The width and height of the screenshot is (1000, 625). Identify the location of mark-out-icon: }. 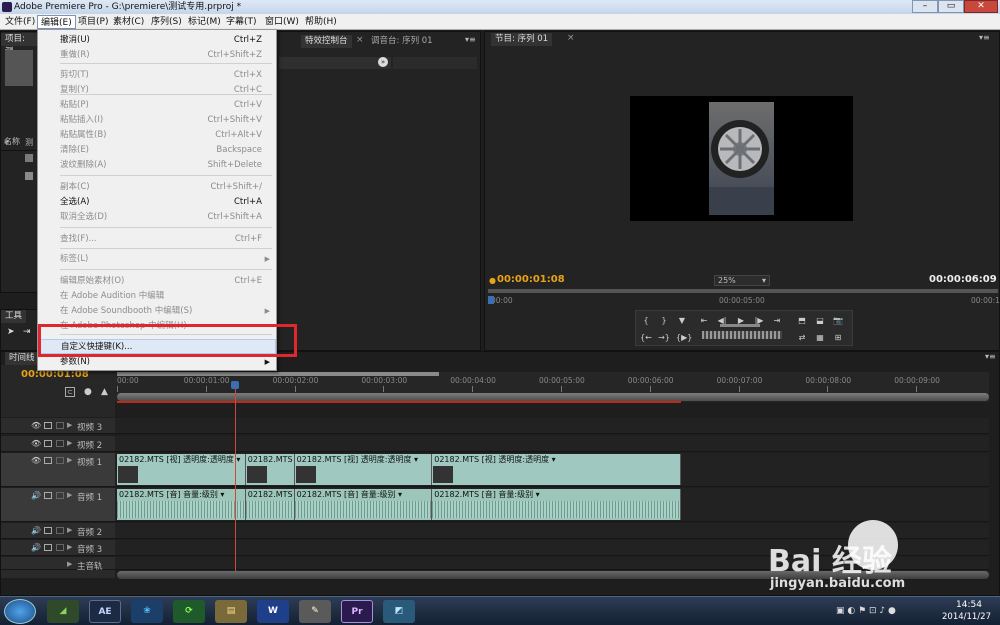
(664, 320).